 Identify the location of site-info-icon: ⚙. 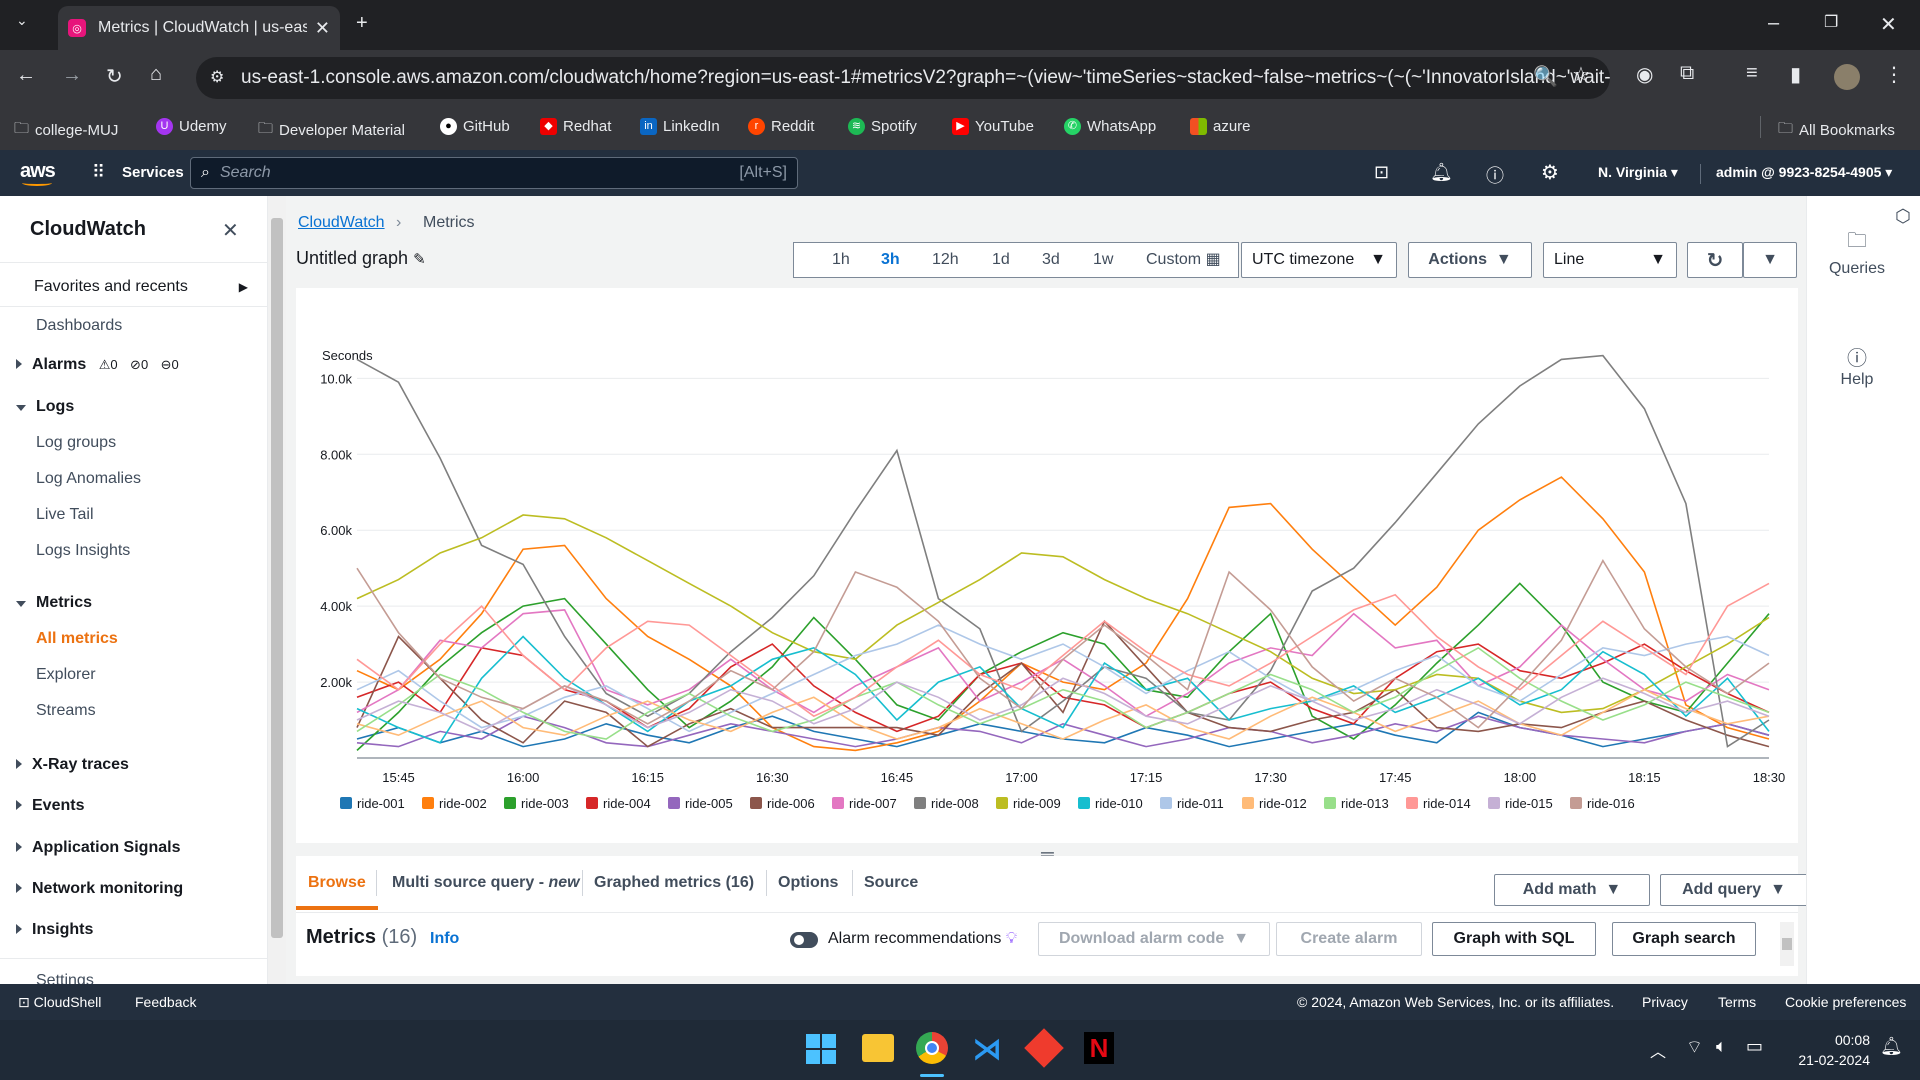
(217, 77).